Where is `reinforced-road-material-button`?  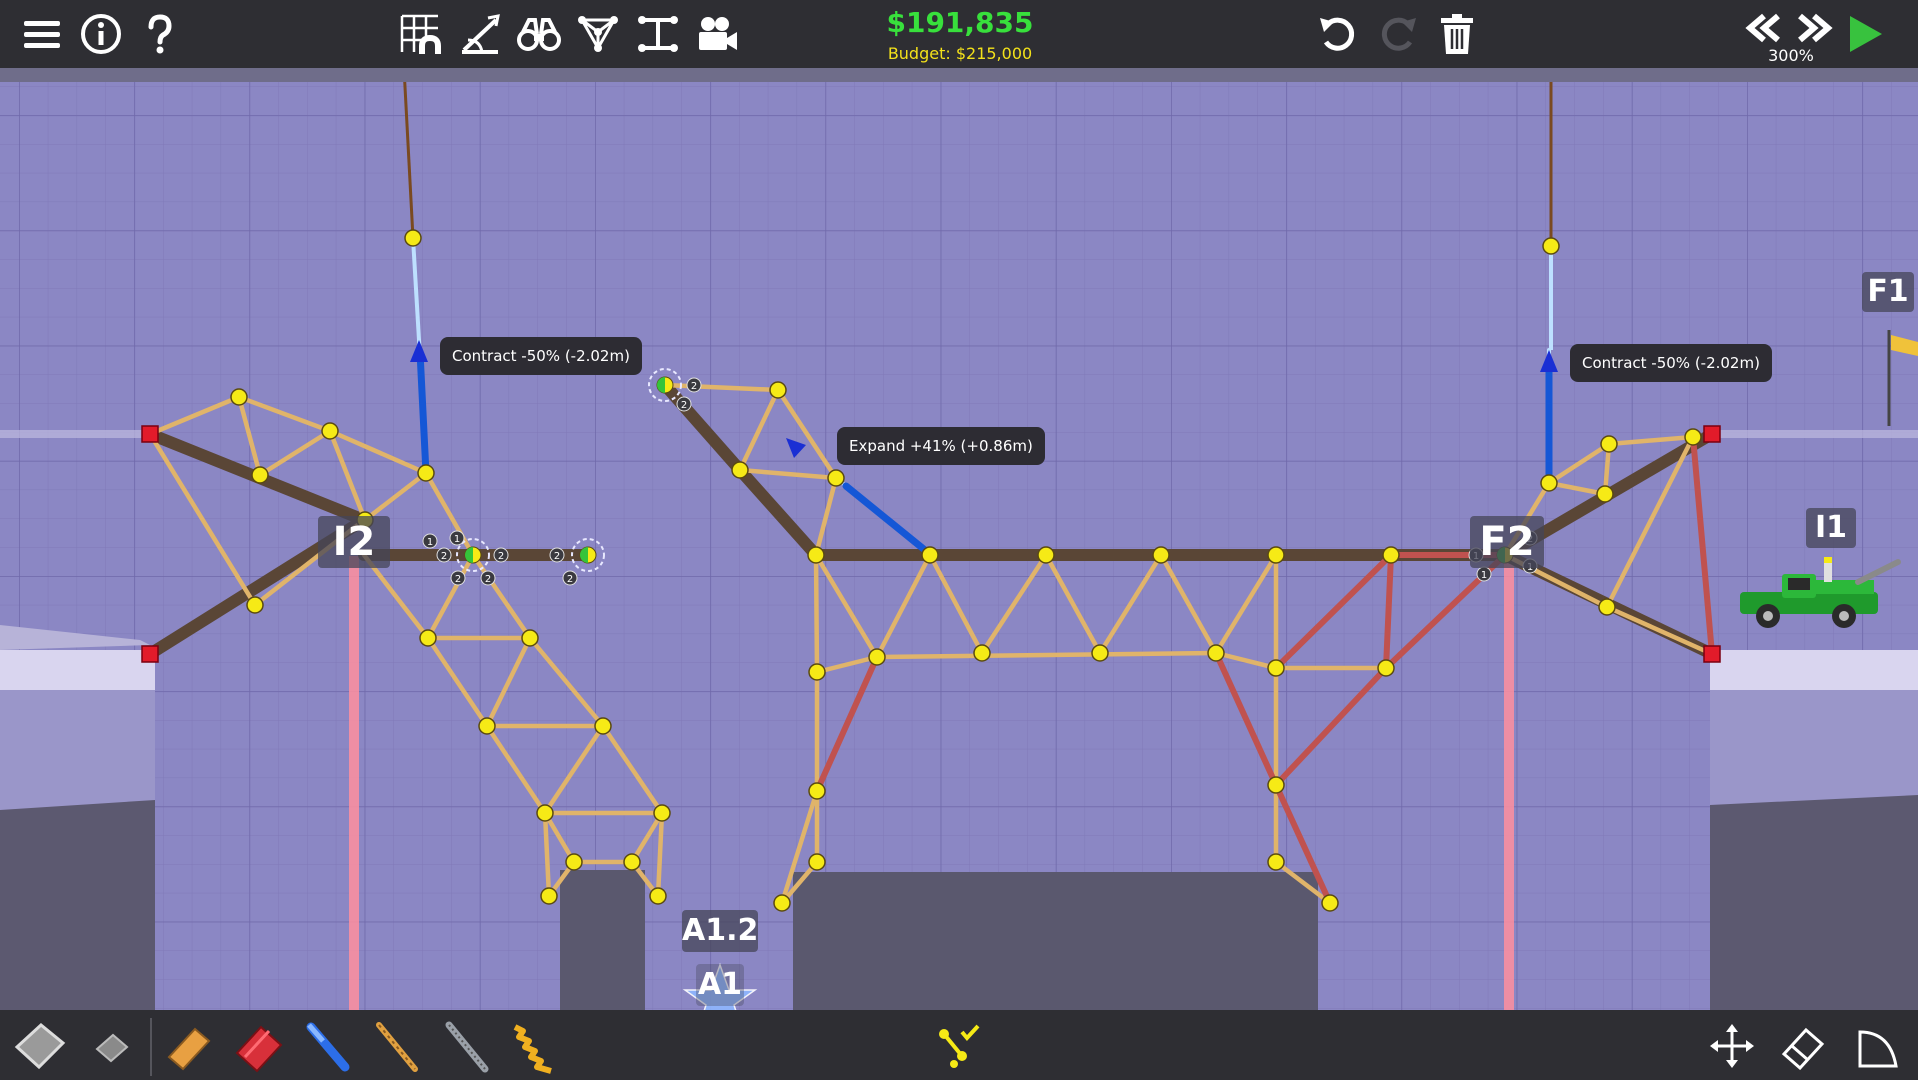
reinforced-road-material-button is located at coordinates (110, 1046).